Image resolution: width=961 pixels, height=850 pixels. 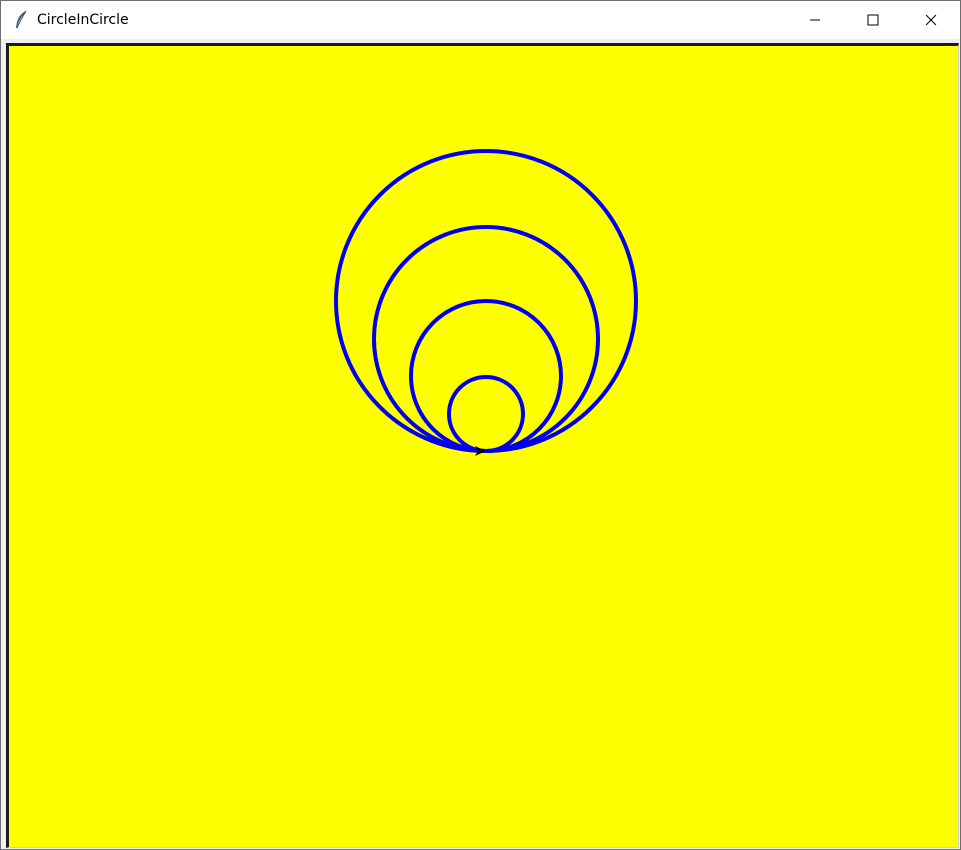 I want to click on maximize-icon, so click(x=873, y=20).